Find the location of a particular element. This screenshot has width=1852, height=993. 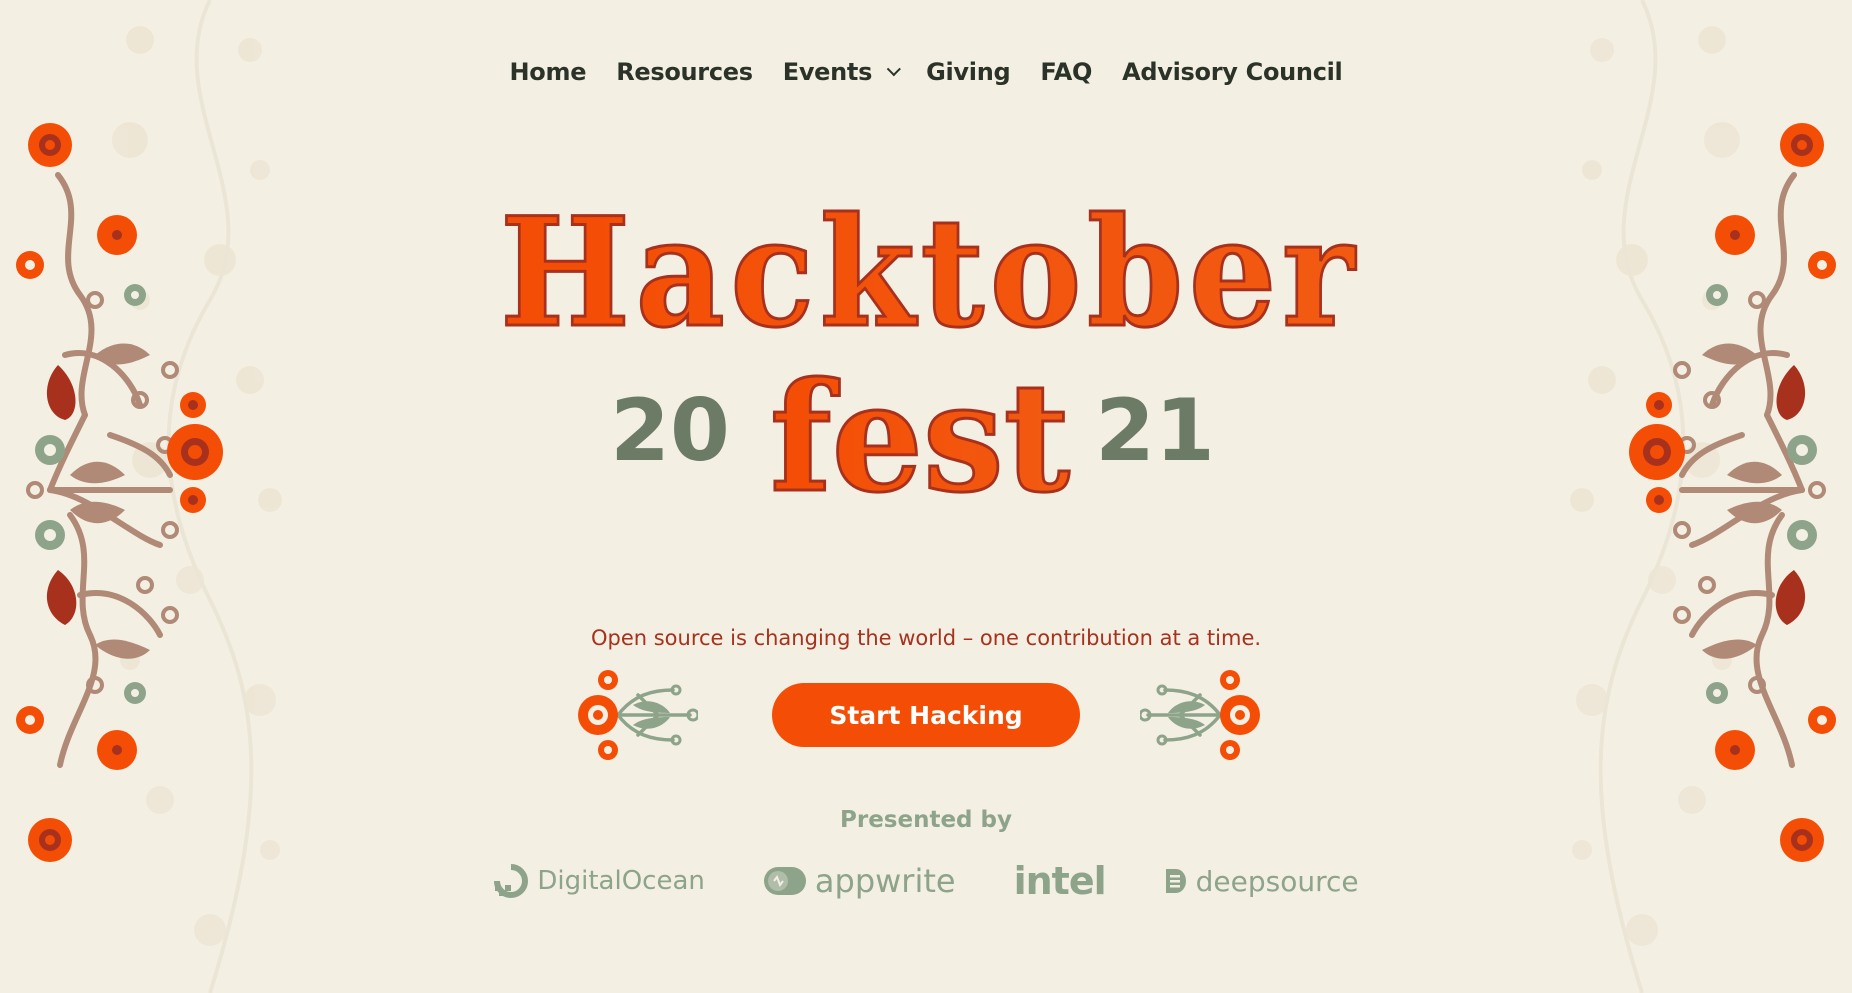

start-hacking-button: Start Hacking is located at coordinates (926, 715).